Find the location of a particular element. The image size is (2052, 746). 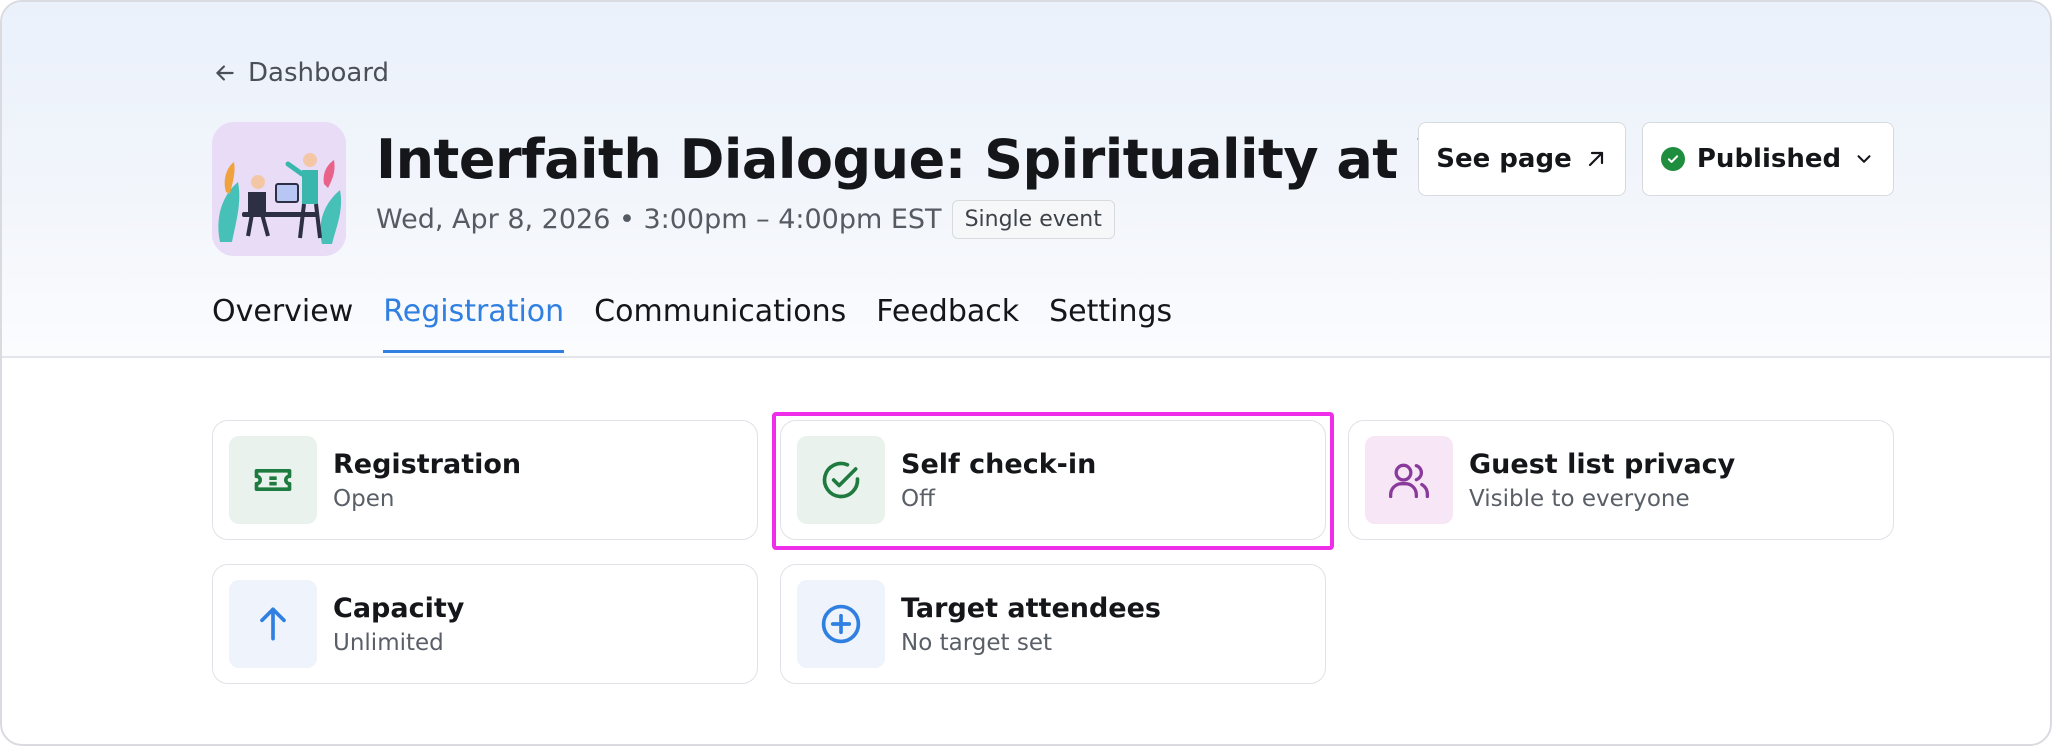

registration-icon-box is located at coordinates (273, 480).